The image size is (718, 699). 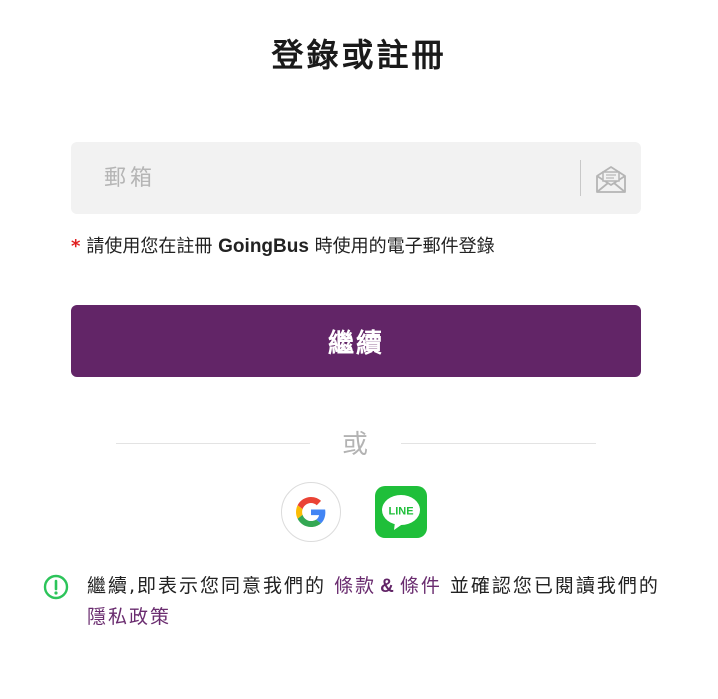 I want to click on separator-line-left, so click(x=213, y=443).